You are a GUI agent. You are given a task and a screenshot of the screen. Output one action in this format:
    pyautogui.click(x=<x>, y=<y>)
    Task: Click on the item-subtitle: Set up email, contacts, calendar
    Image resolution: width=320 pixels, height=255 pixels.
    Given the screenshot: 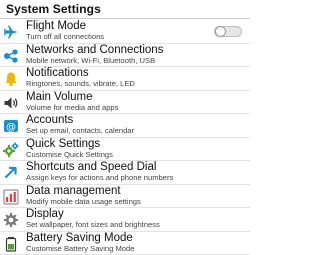 What is the action you would take?
    pyautogui.click(x=80, y=131)
    